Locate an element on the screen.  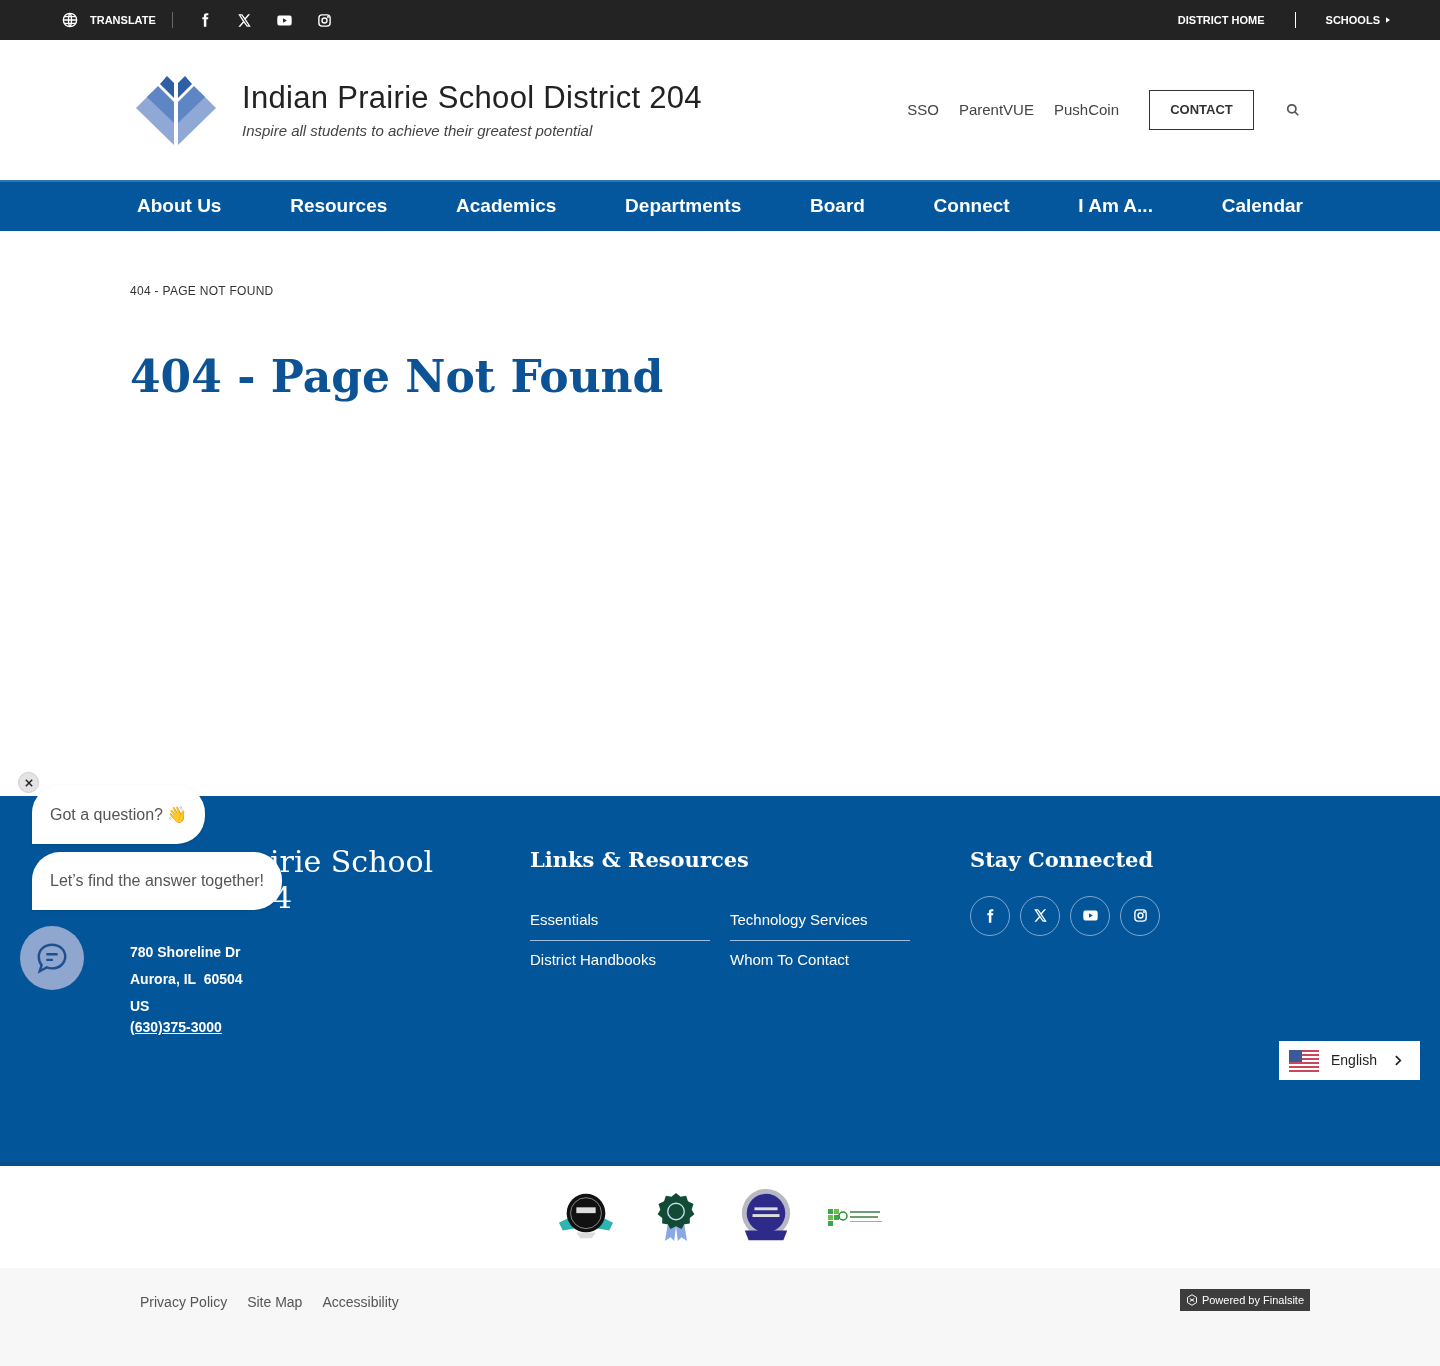
page-title: 404 - Page Not Found is located at coordinates (397, 377).